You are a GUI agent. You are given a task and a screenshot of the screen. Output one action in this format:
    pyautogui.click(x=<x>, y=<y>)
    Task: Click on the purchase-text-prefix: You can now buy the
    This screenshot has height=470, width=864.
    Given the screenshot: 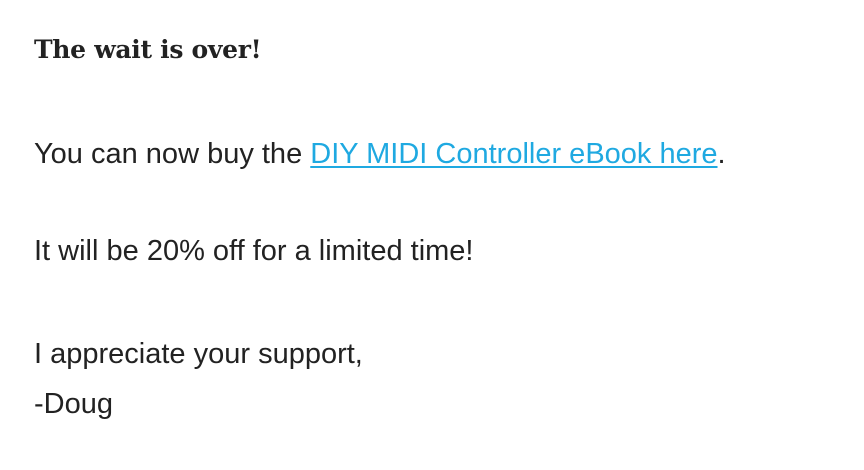 What is the action you would take?
    pyautogui.click(x=172, y=154)
    